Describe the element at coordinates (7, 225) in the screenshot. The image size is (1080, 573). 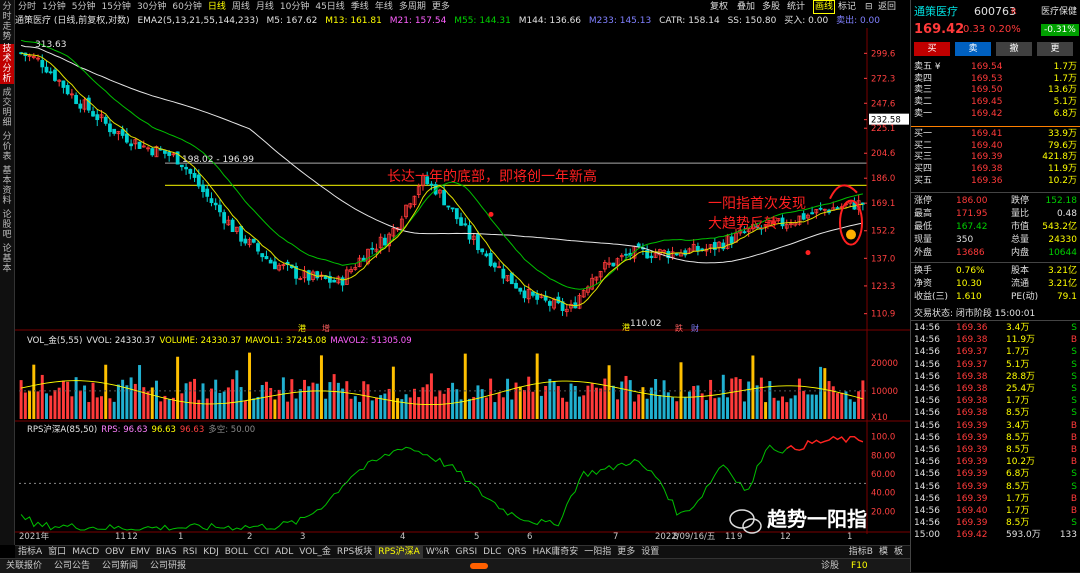
I see `tab-forum: 论股吧` at that location.